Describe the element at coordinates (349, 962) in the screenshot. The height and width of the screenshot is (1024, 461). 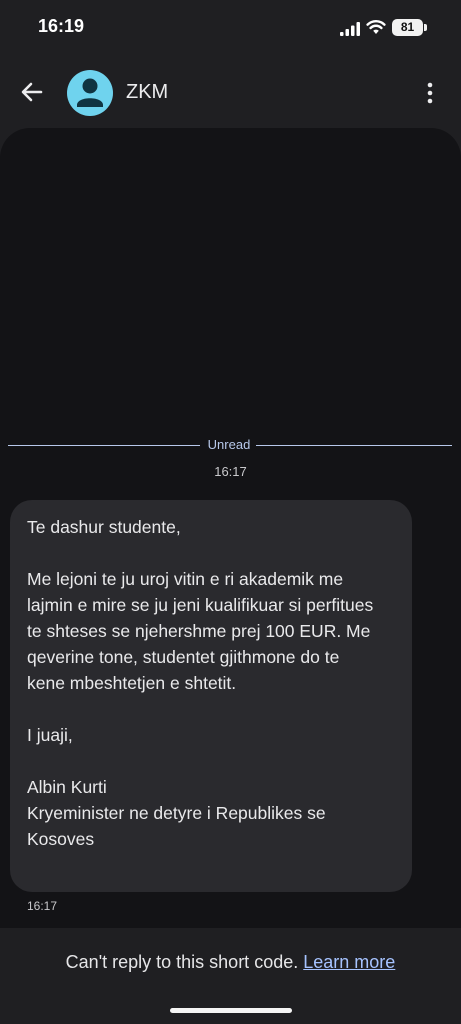
I see `learn-more-link: Learn more` at that location.